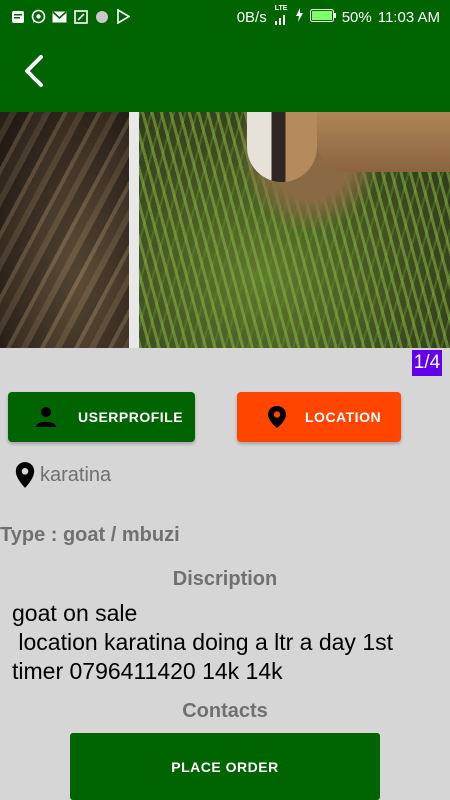 The width and height of the screenshot is (450, 800). I want to click on battery-percent: 50%, so click(356, 17).